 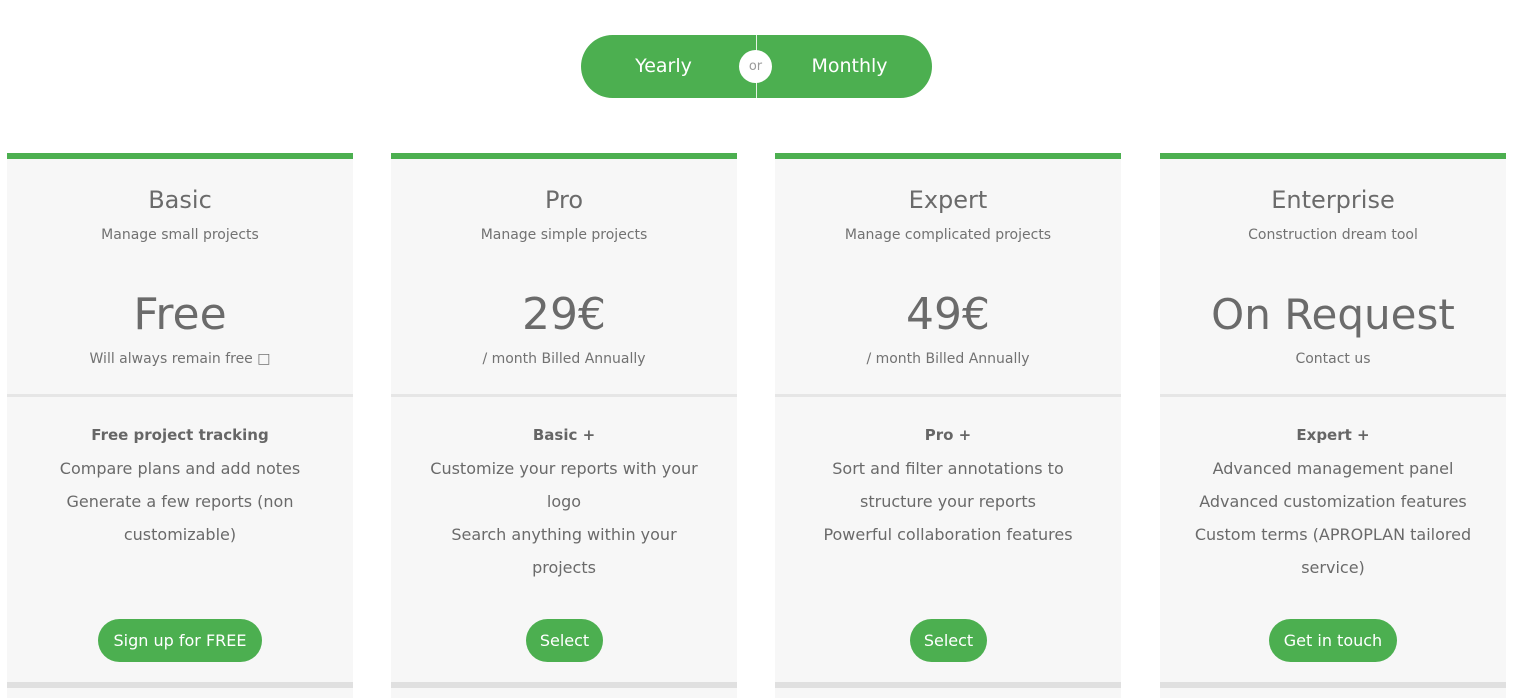 What do you see at coordinates (1333, 640) in the screenshot?
I see `get-in-touch-button: Get in touch` at bounding box center [1333, 640].